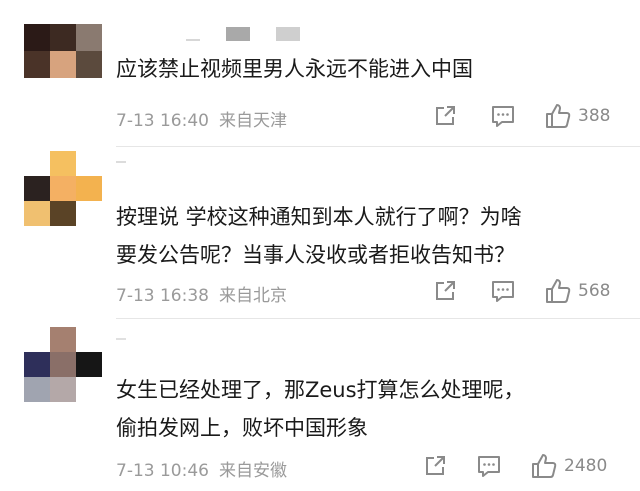 This screenshot has width=640, height=491. Describe the element at coordinates (527, 291) in the screenshot. I see `comment-actions: 568` at that location.